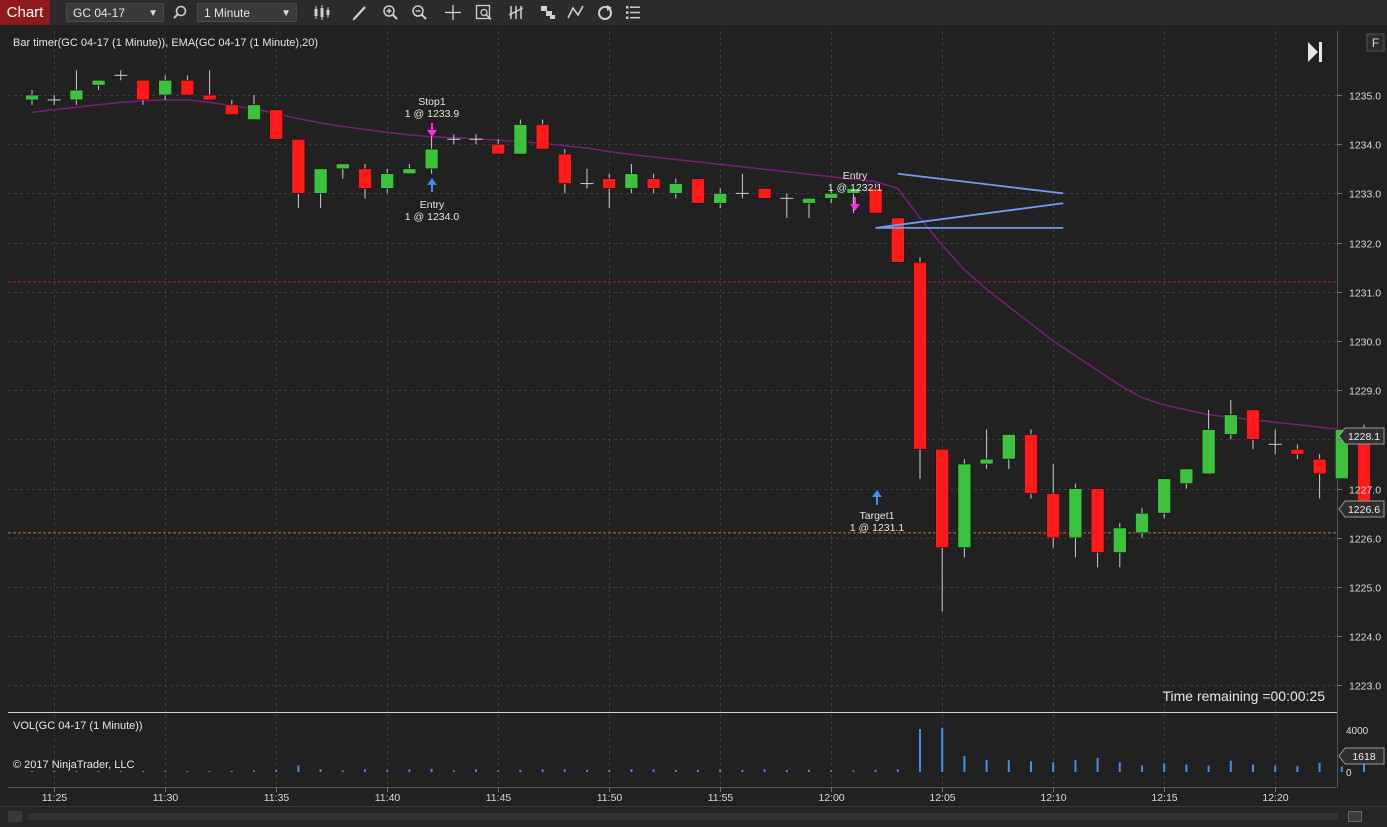 This screenshot has height=827, width=1387. Describe the element at coordinates (1365, 195) in the screenshot. I see `price-tick-label: 1233.0` at that location.